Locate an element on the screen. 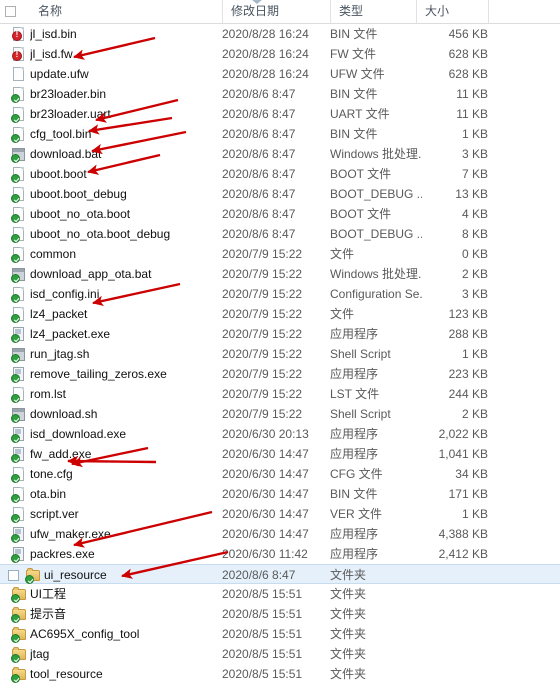 This screenshot has width=560, height=684. file-name-cell: uboot.boot_debug is located at coordinates (125, 194).